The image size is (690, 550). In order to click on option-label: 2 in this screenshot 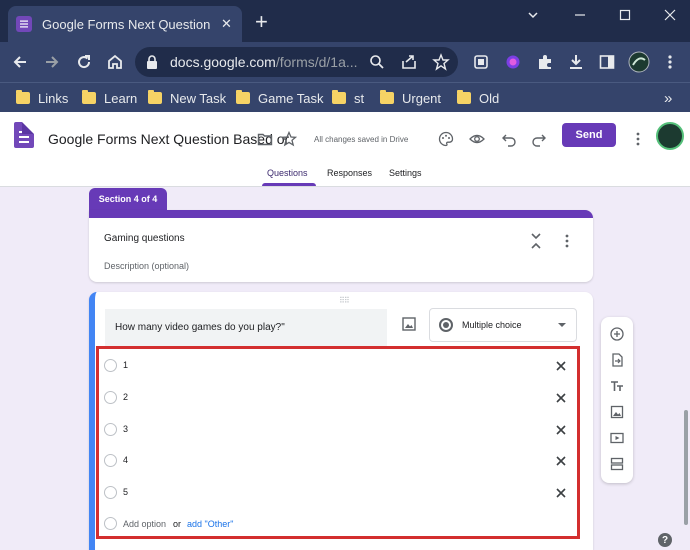, I will do `click(125, 397)`.